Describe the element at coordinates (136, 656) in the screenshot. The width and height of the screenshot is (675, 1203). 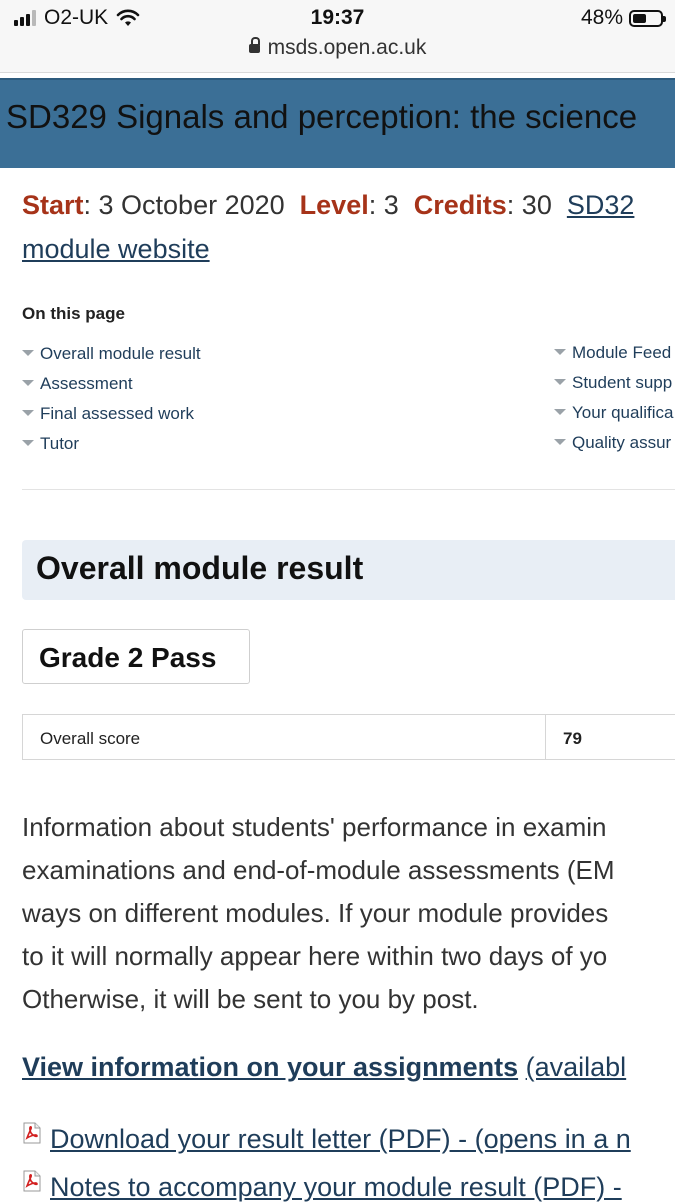
I see `grade-badge: Grade 2 Pass` at that location.